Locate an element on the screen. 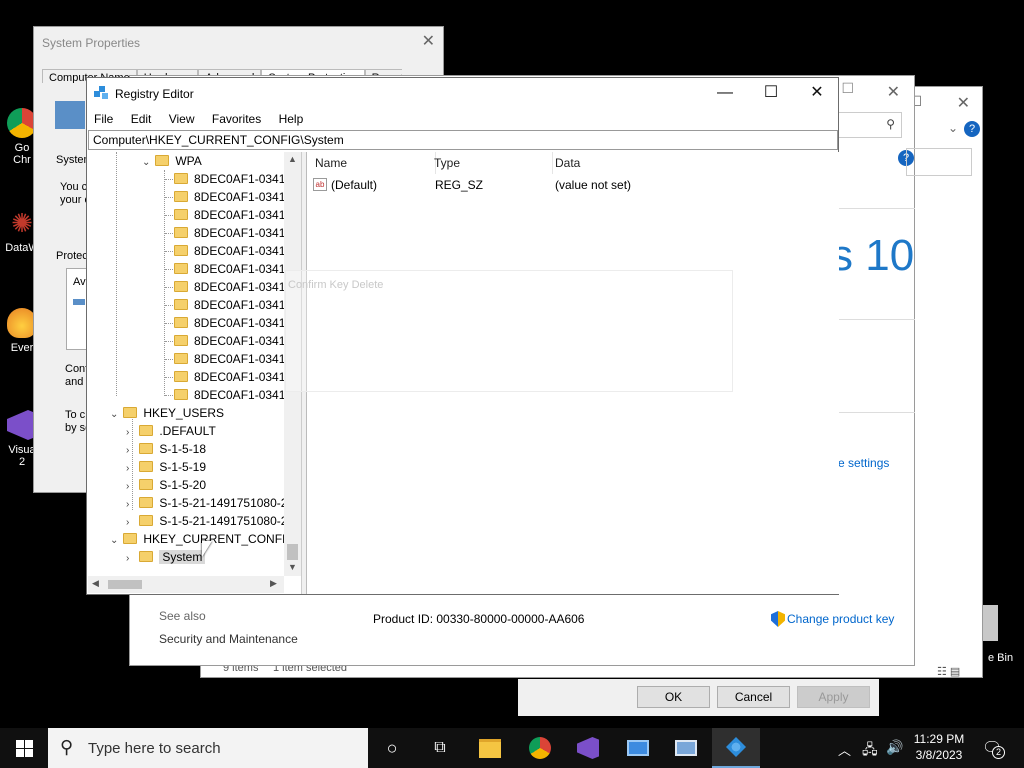 The height and width of the screenshot is (768, 1024). scroll-right-icon: ▶ is located at coordinates (273, 583).